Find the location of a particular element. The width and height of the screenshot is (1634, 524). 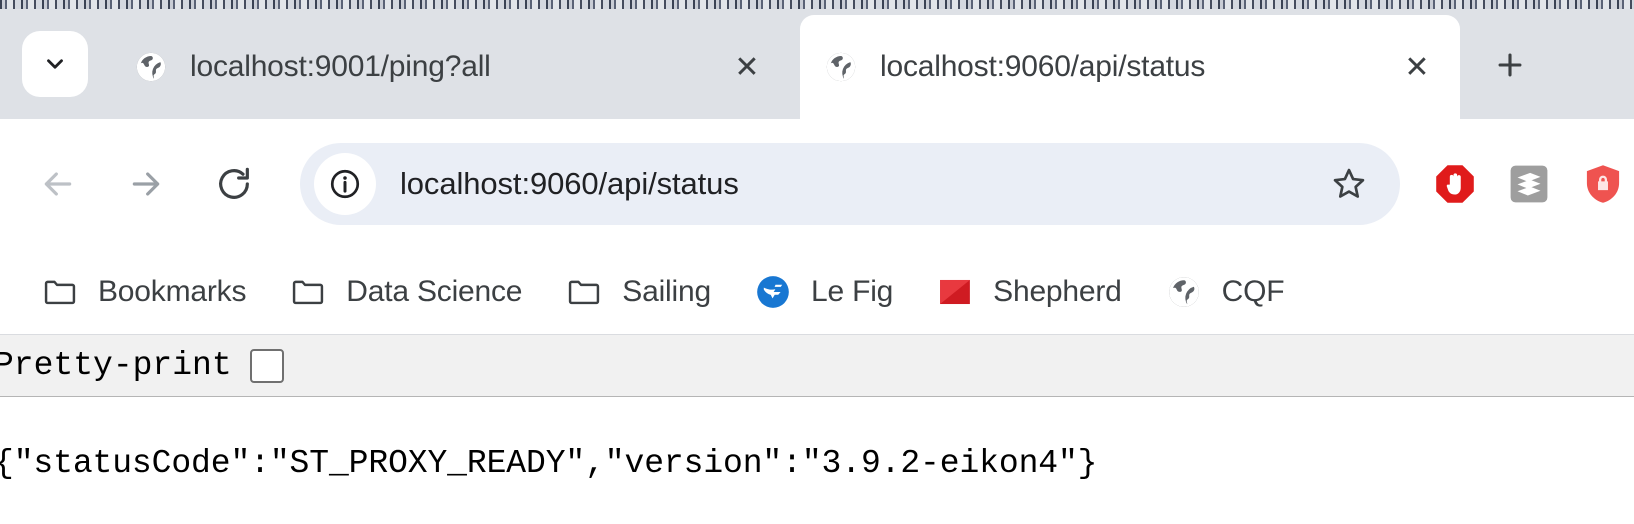

bookmark-item-le-fig: Le Fig is located at coordinates (823, 292).